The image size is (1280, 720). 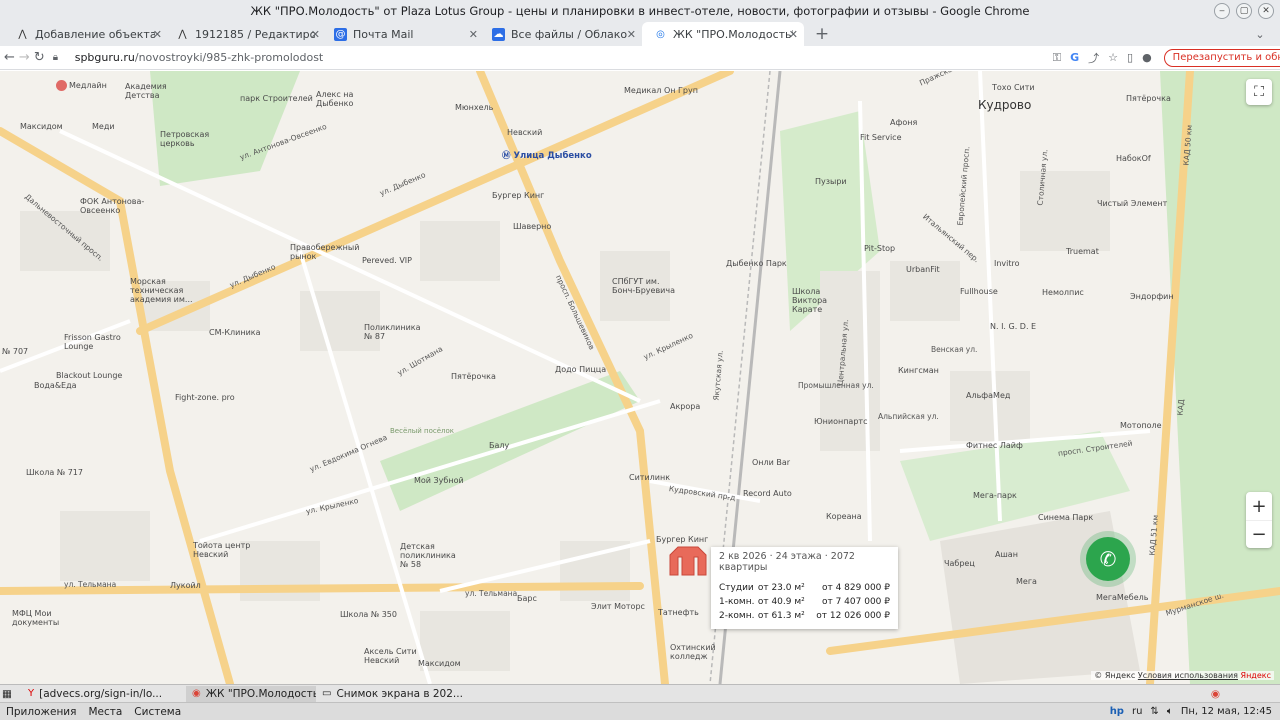 I want to click on poi-label: Поликлиника № 87, so click(x=394, y=332).